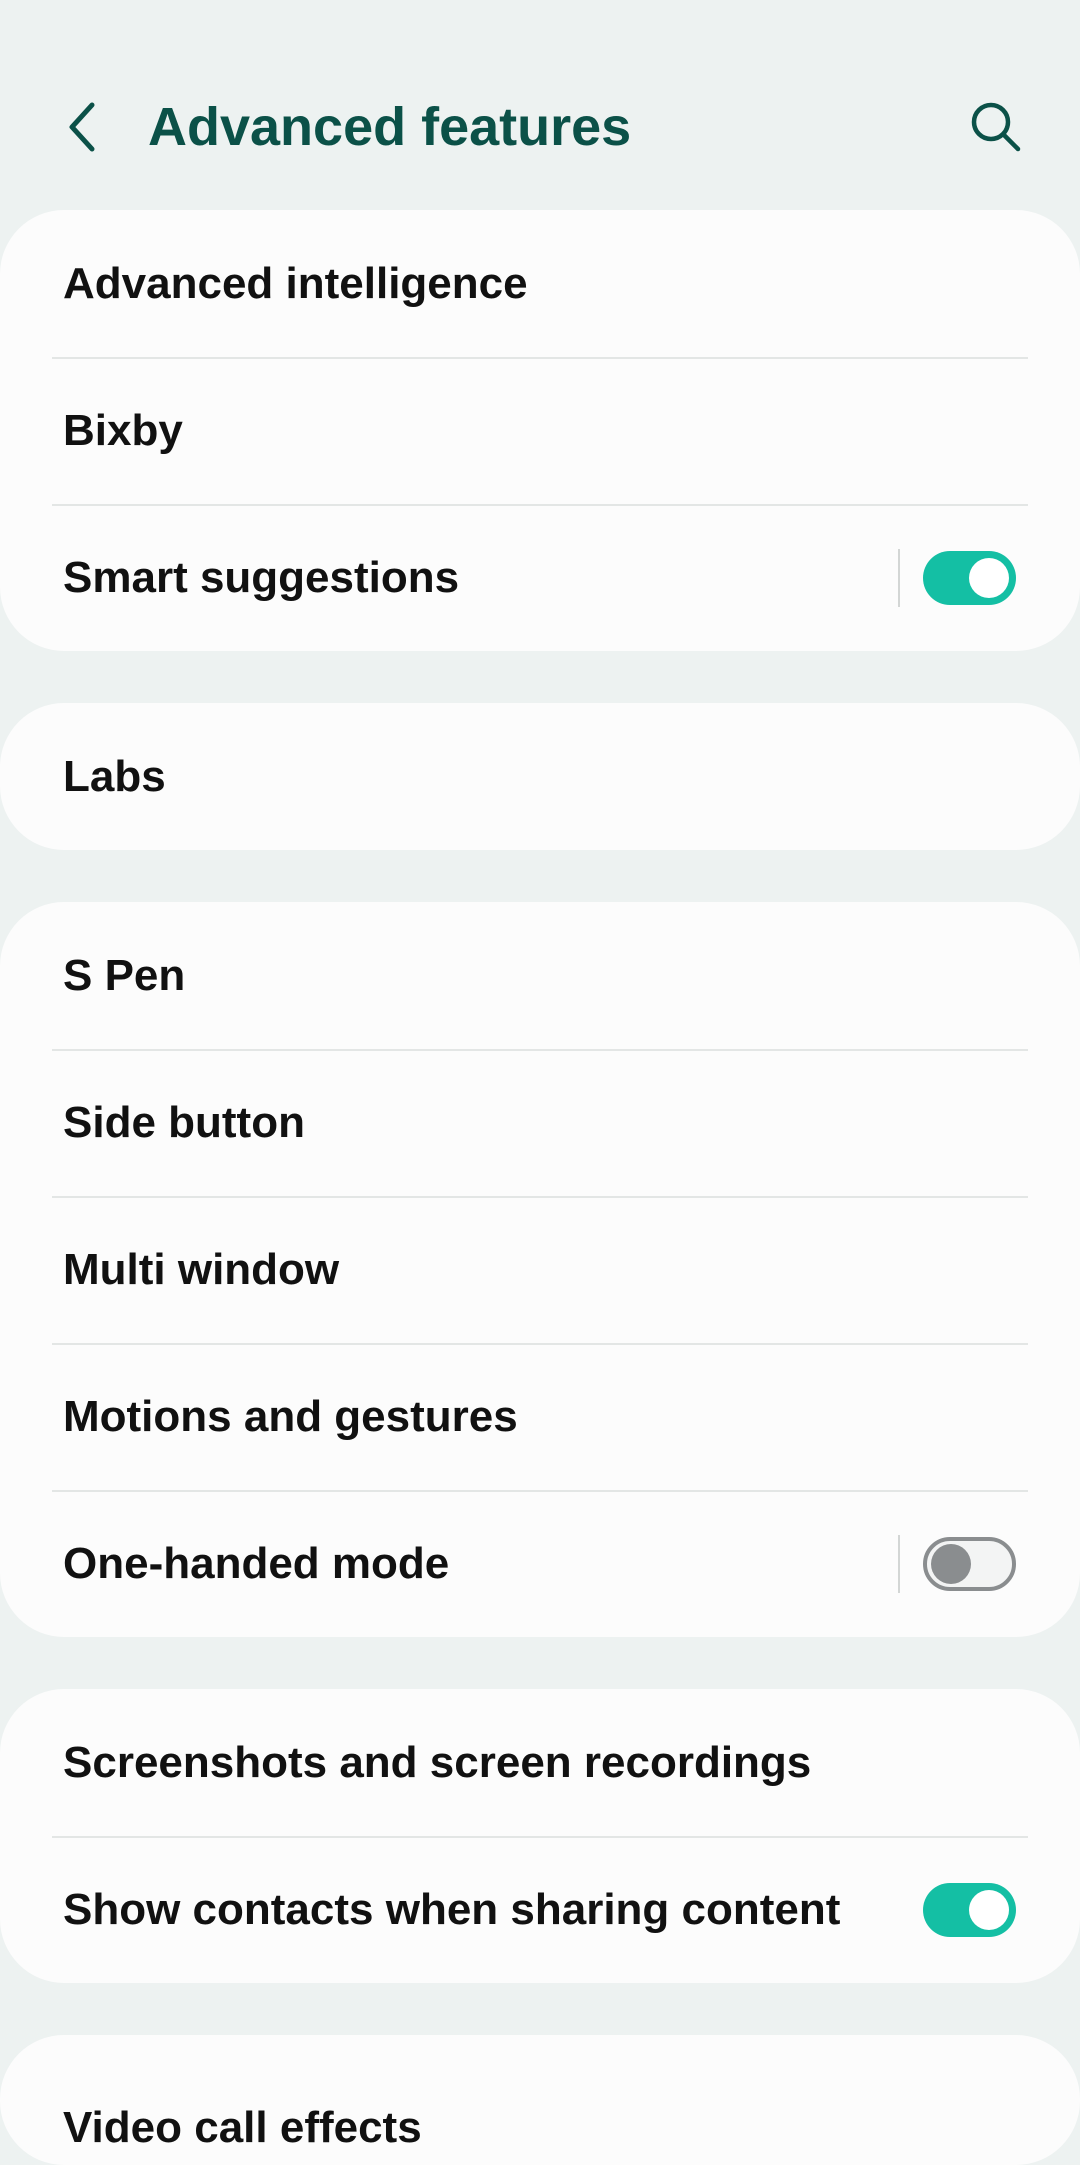  What do you see at coordinates (540, 577) in the screenshot?
I see `setting-smart-suggestions: Smart suggestions` at bounding box center [540, 577].